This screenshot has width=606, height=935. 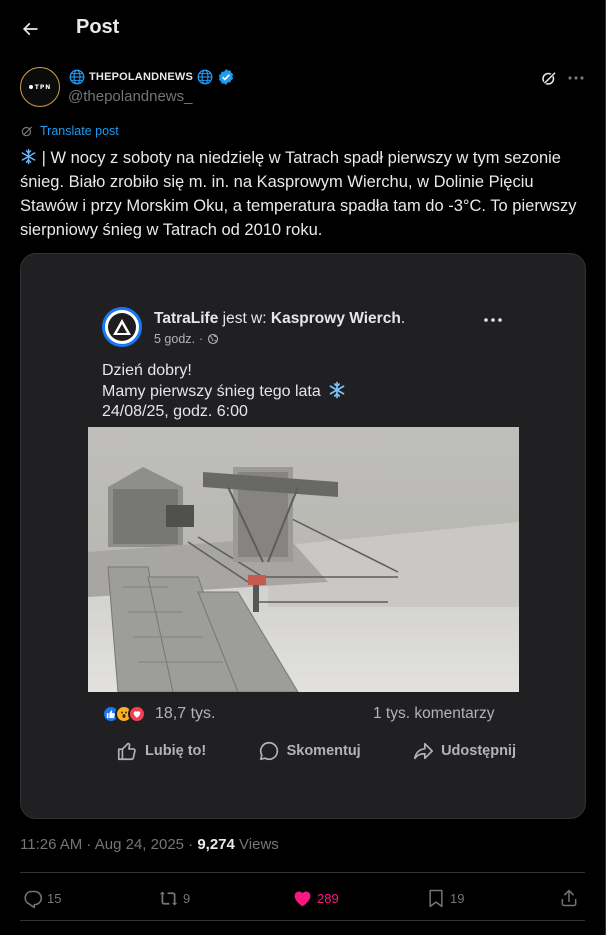 What do you see at coordinates (185, 713) in the screenshot?
I see `embedded-reactions-count: 18,7 tys.` at bounding box center [185, 713].